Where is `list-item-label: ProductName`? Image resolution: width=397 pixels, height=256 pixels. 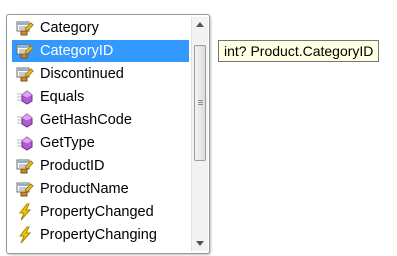
list-item-label: ProductName is located at coordinates (84, 189).